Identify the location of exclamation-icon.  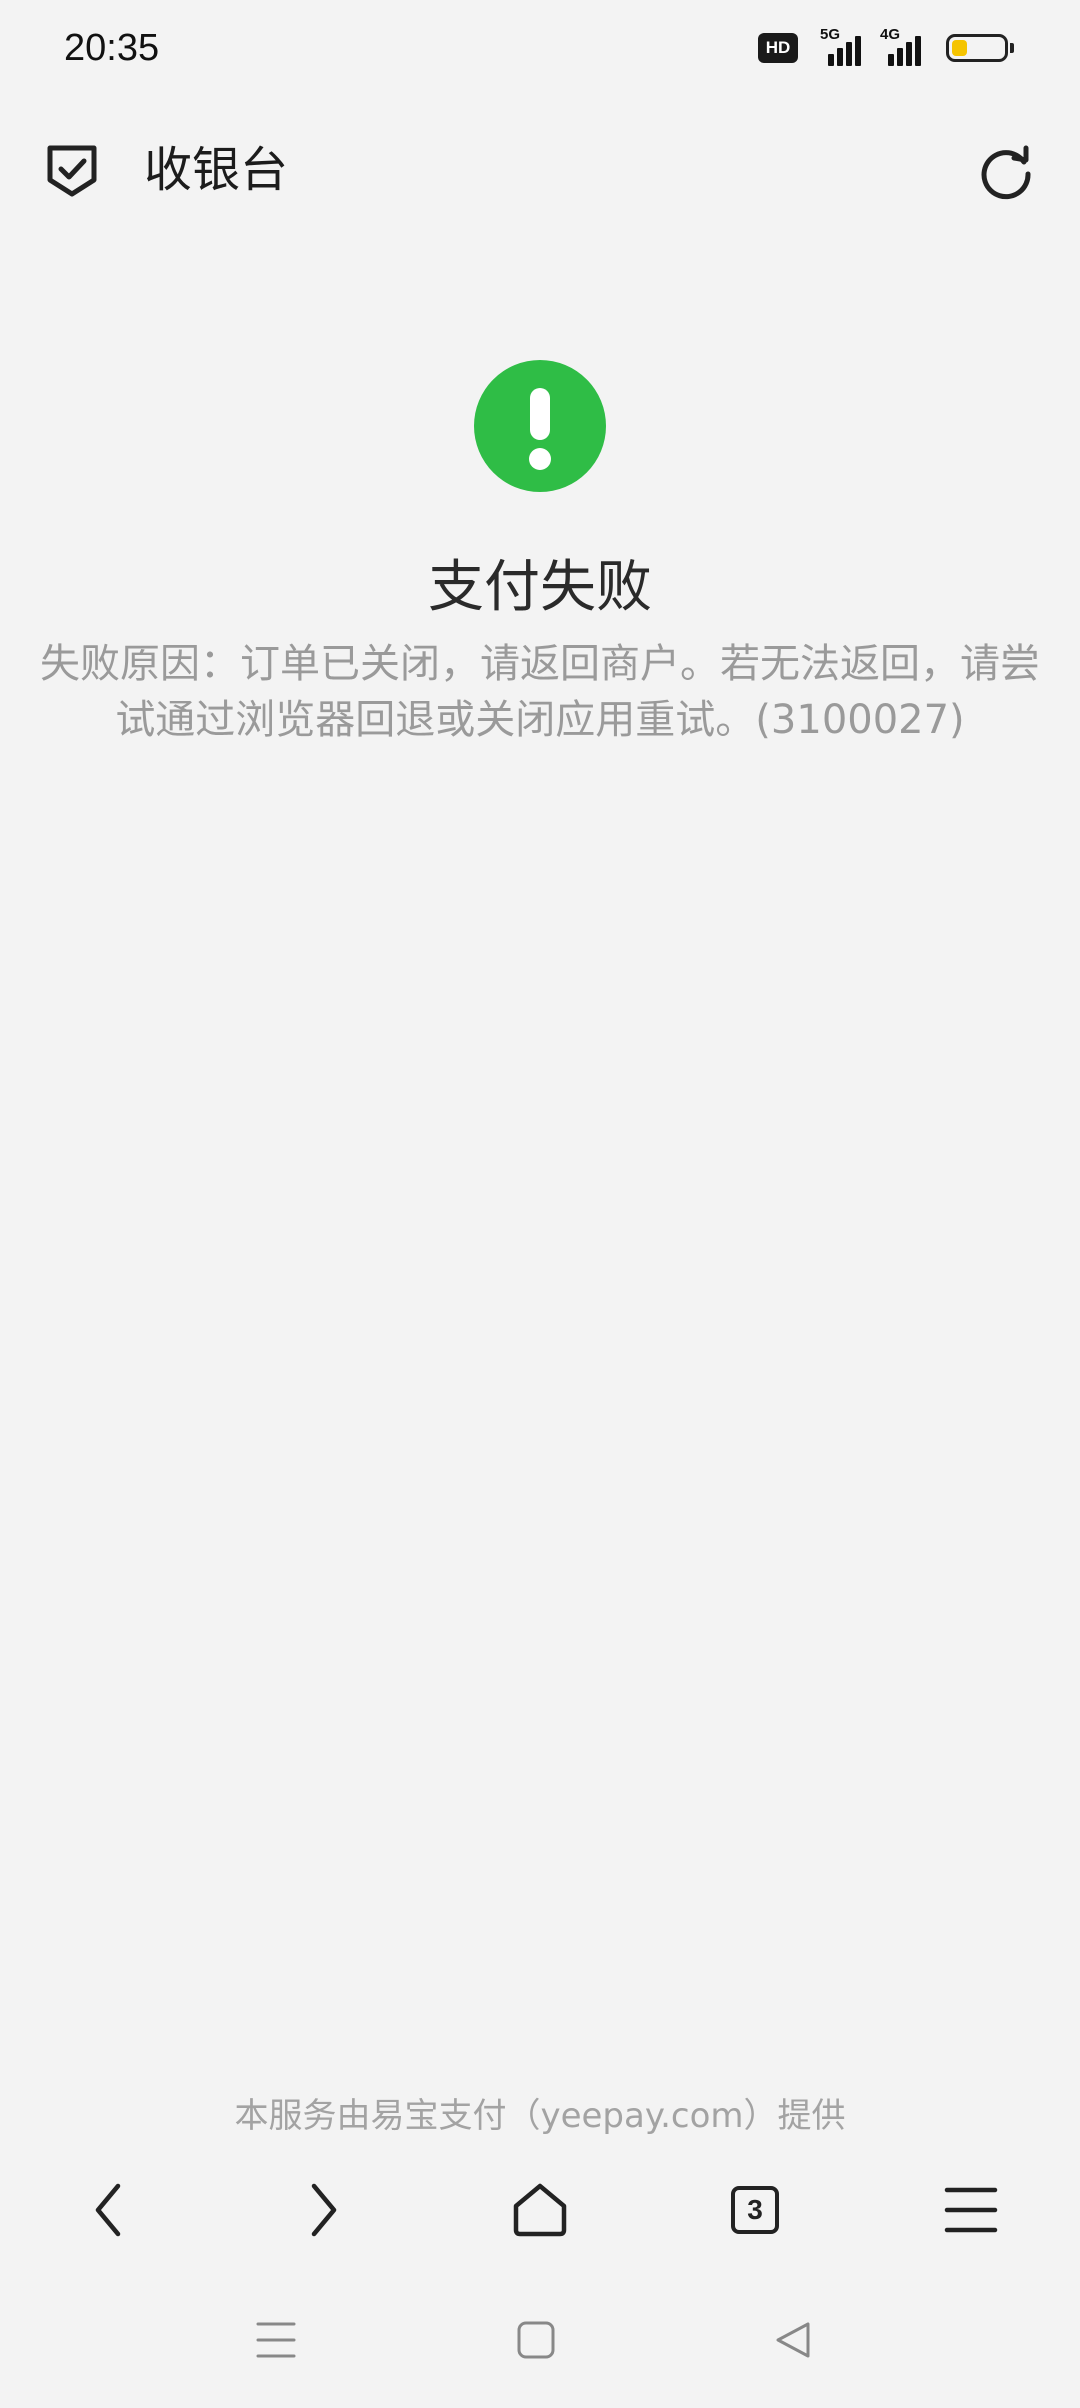
(540, 426).